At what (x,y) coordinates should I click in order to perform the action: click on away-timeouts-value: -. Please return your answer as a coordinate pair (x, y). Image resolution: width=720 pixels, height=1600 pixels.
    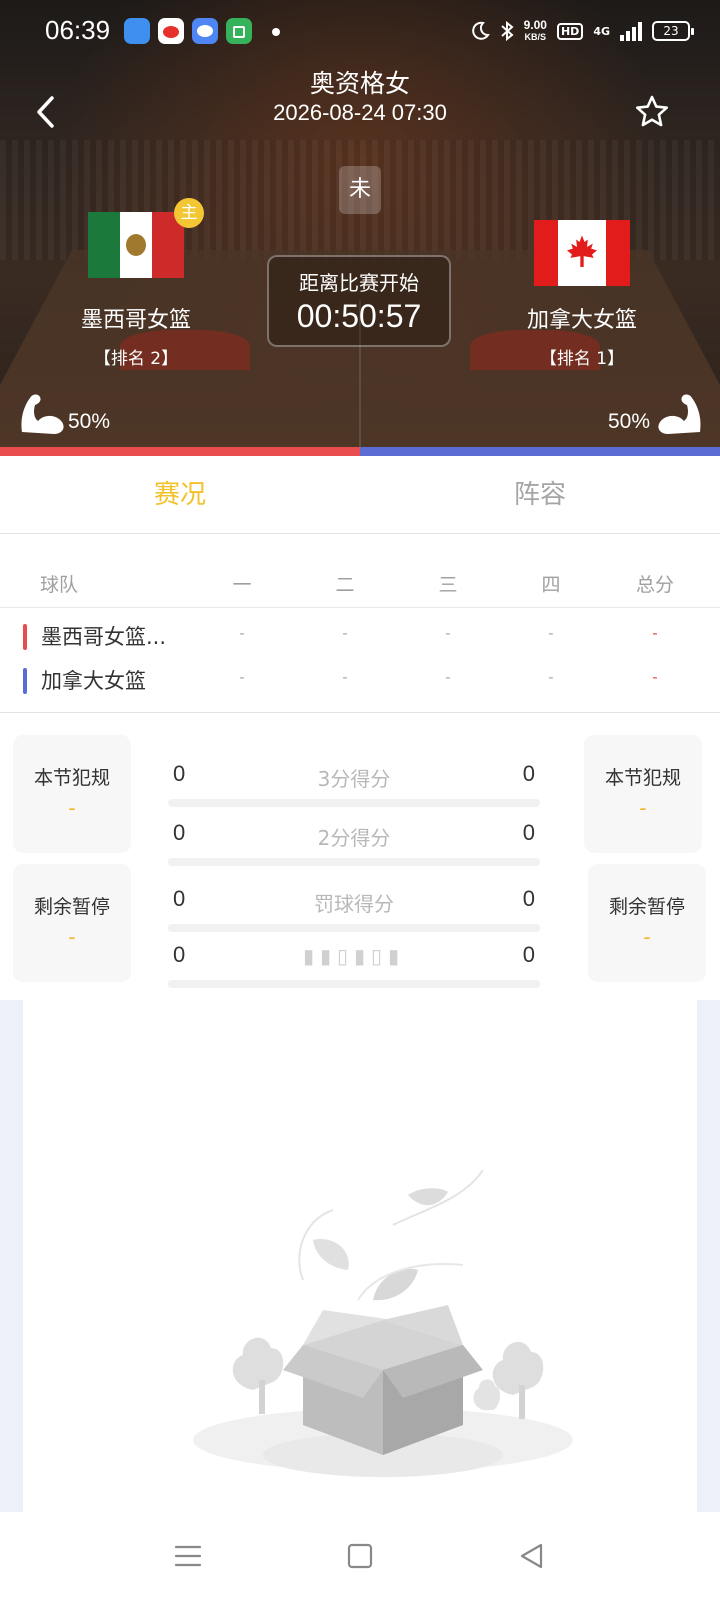
    Looking at the image, I should click on (647, 937).